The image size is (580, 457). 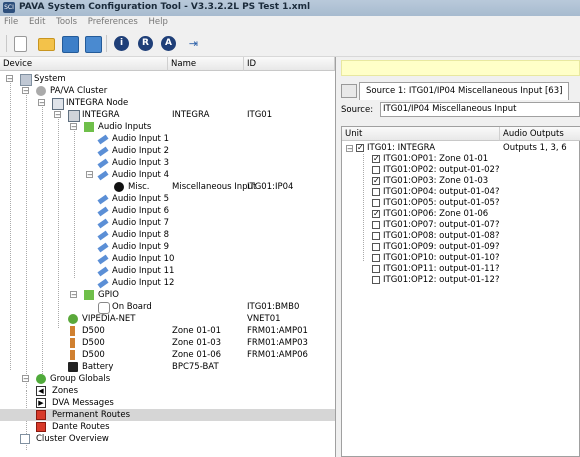 I want to click on overview-icon, so click(x=25, y=439).